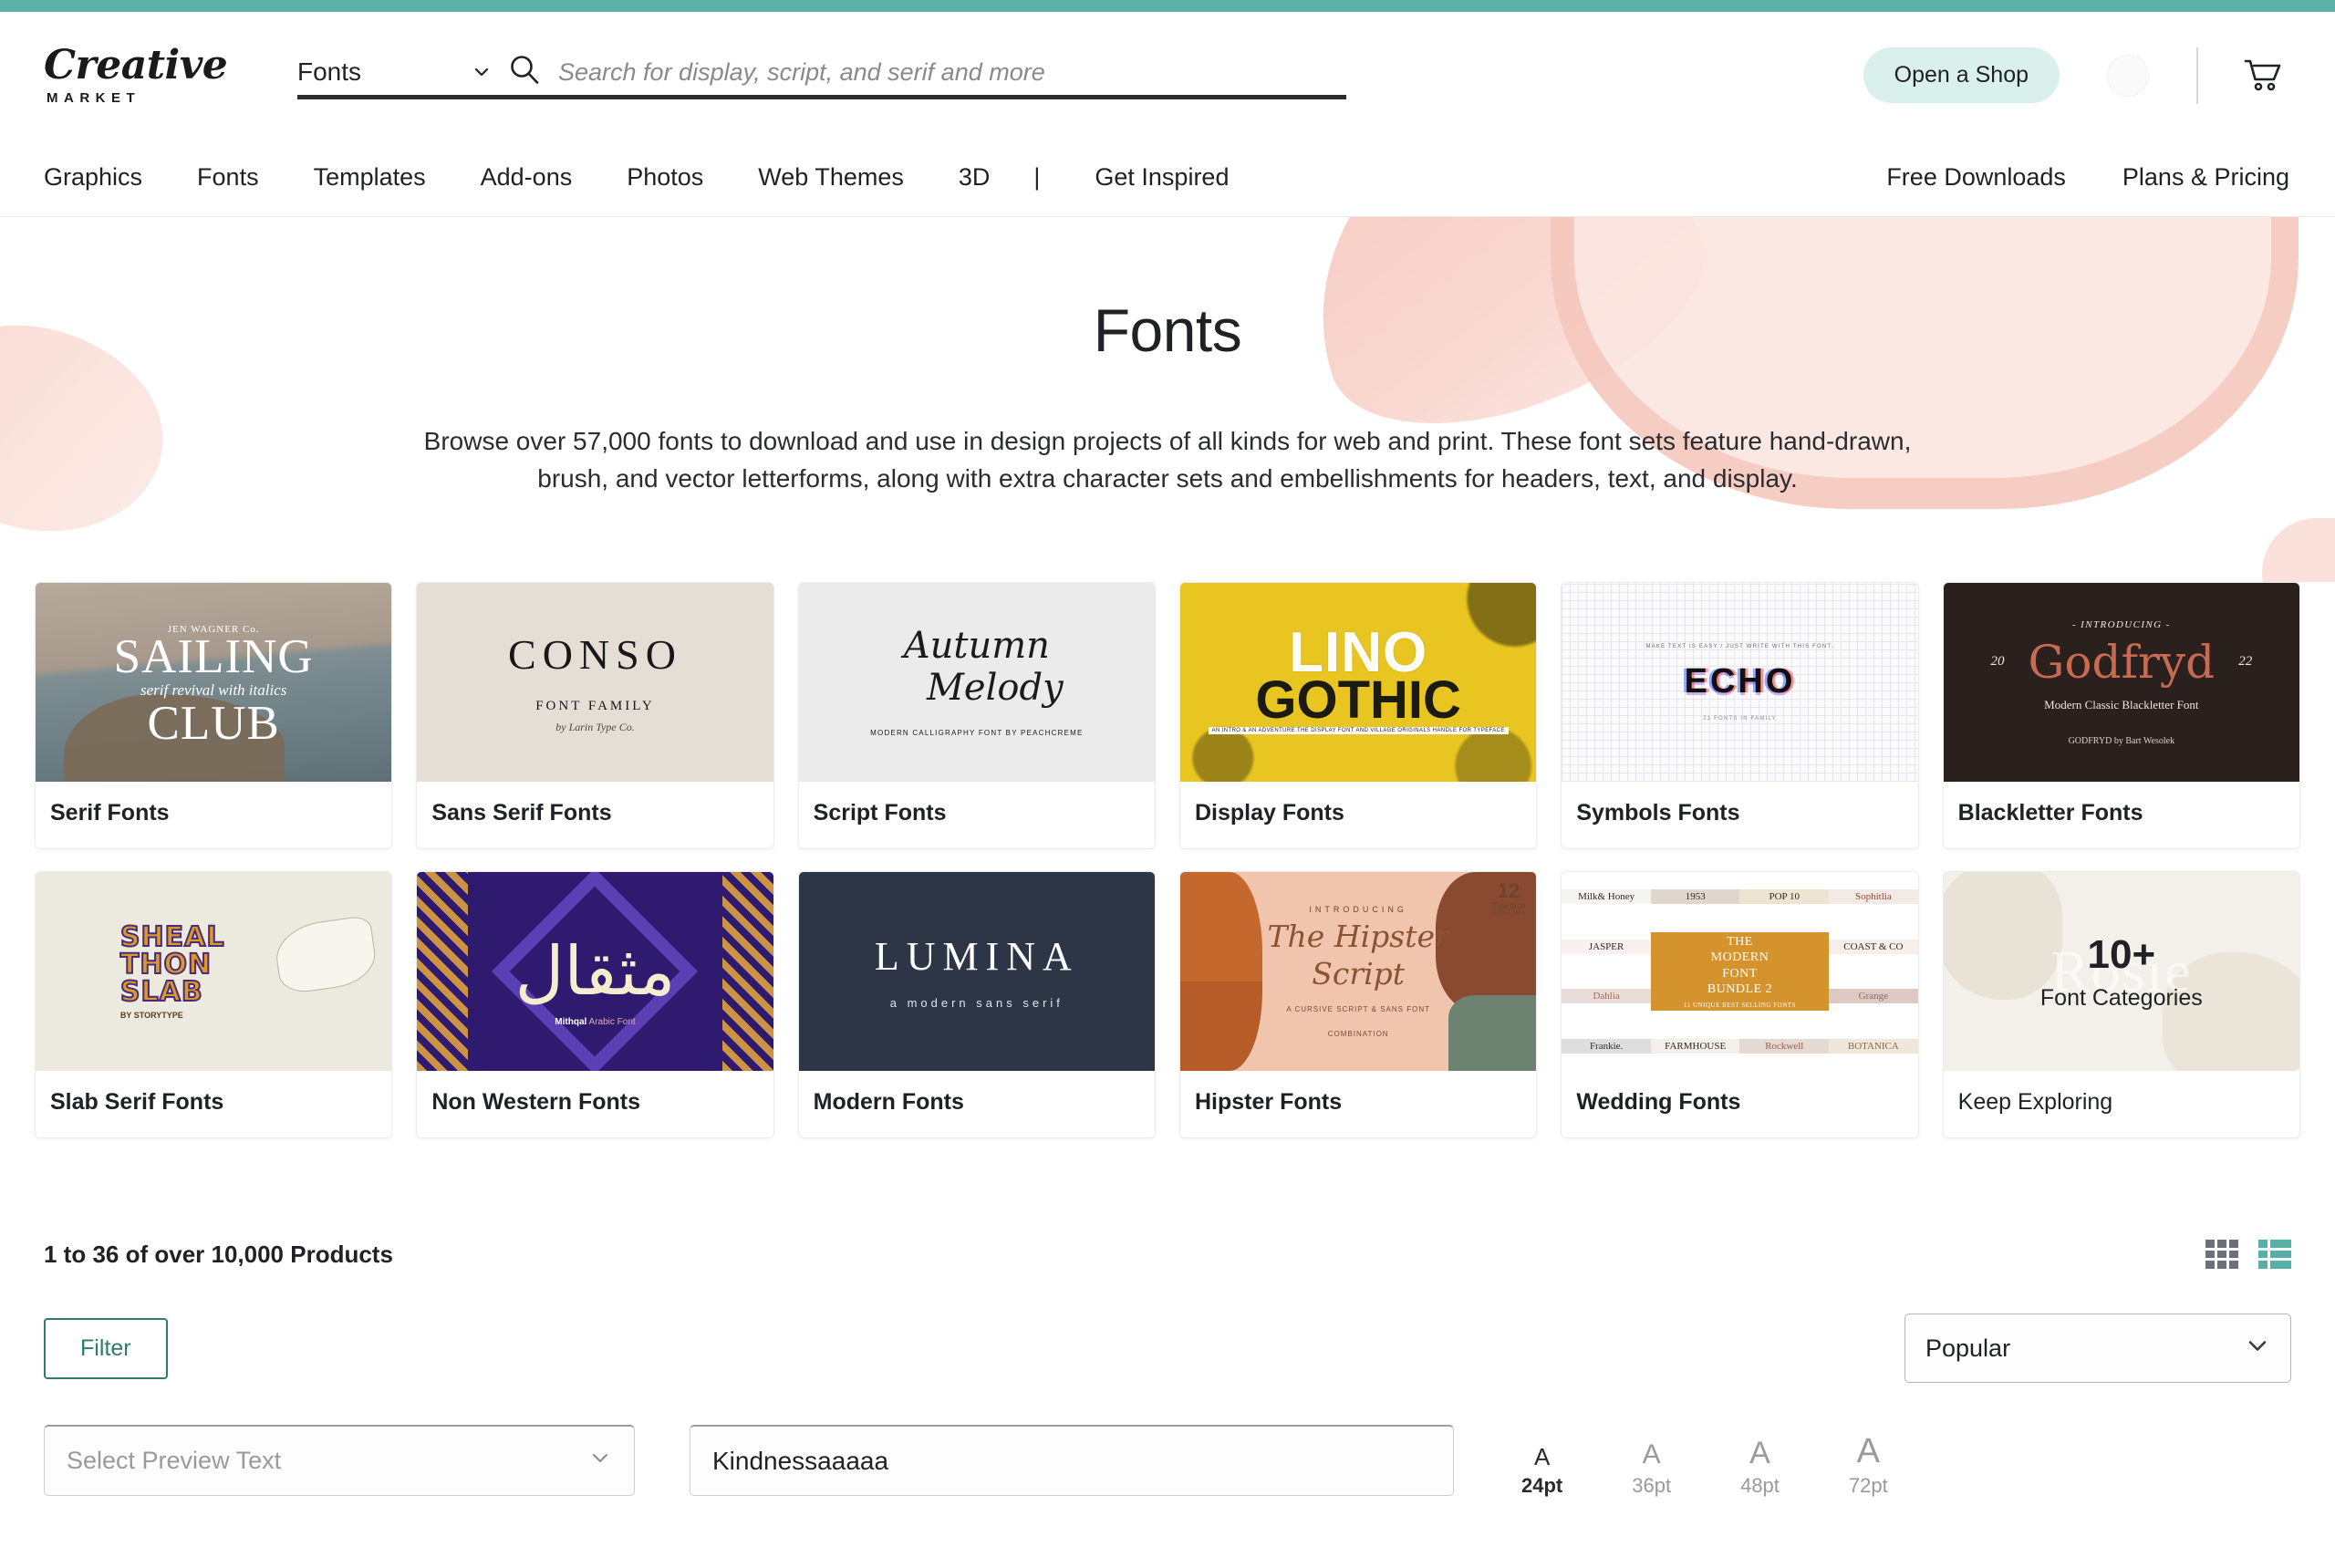  I want to click on wedding-cell: Frankie., so click(1606, 1046).